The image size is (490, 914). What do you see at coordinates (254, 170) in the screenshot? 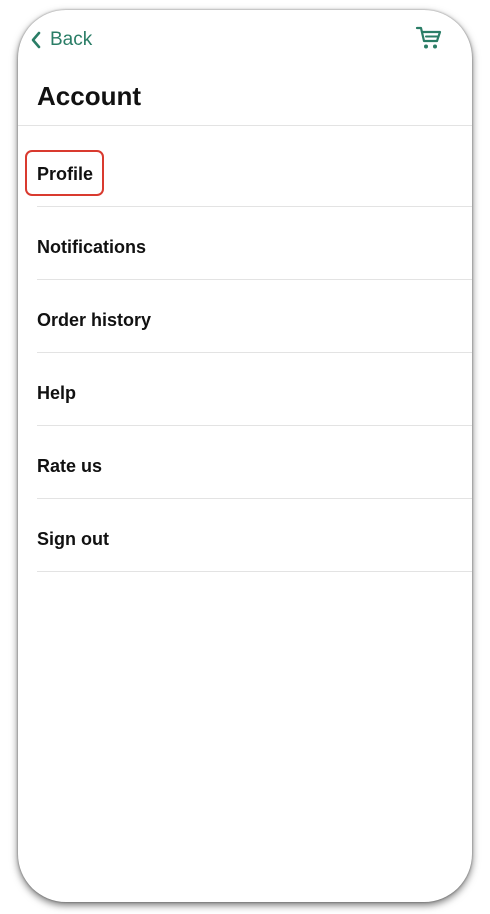
I see `menu-item-profile: Profile` at bounding box center [254, 170].